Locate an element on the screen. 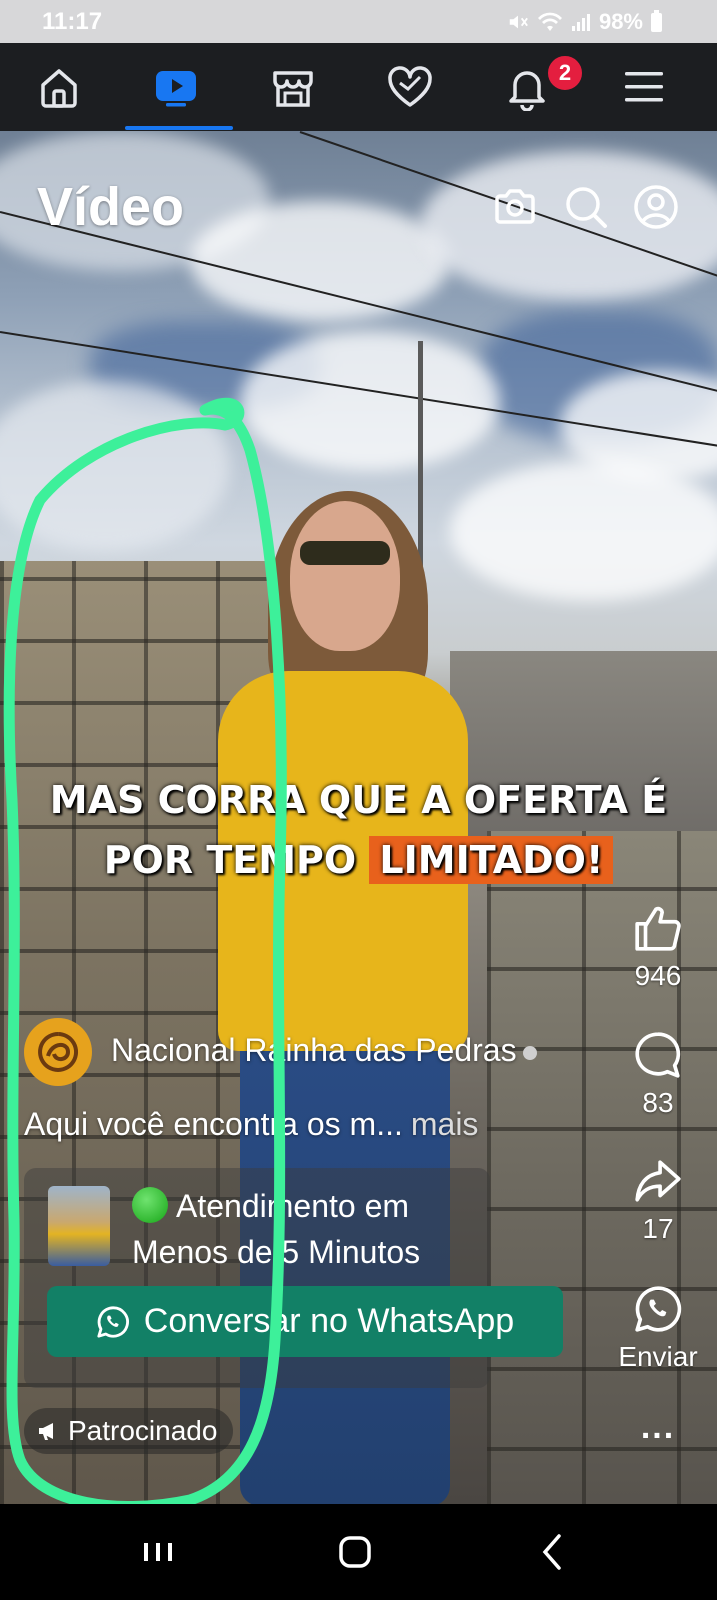  ad-headline-line1: Atendimento em is located at coordinates (293, 1206).